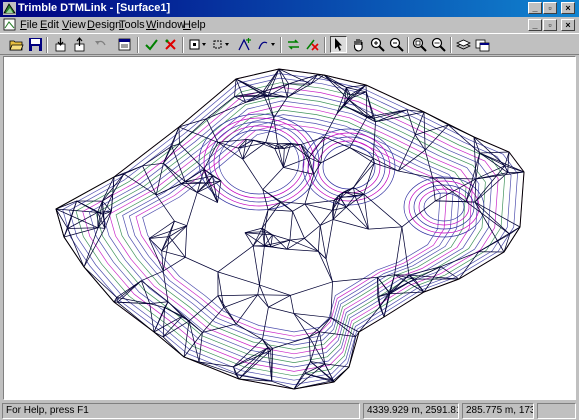 This screenshot has width=579, height=420. Describe the element at coordinates (535, 8) in the screenshot. I see `minimize-button: _` at that location.